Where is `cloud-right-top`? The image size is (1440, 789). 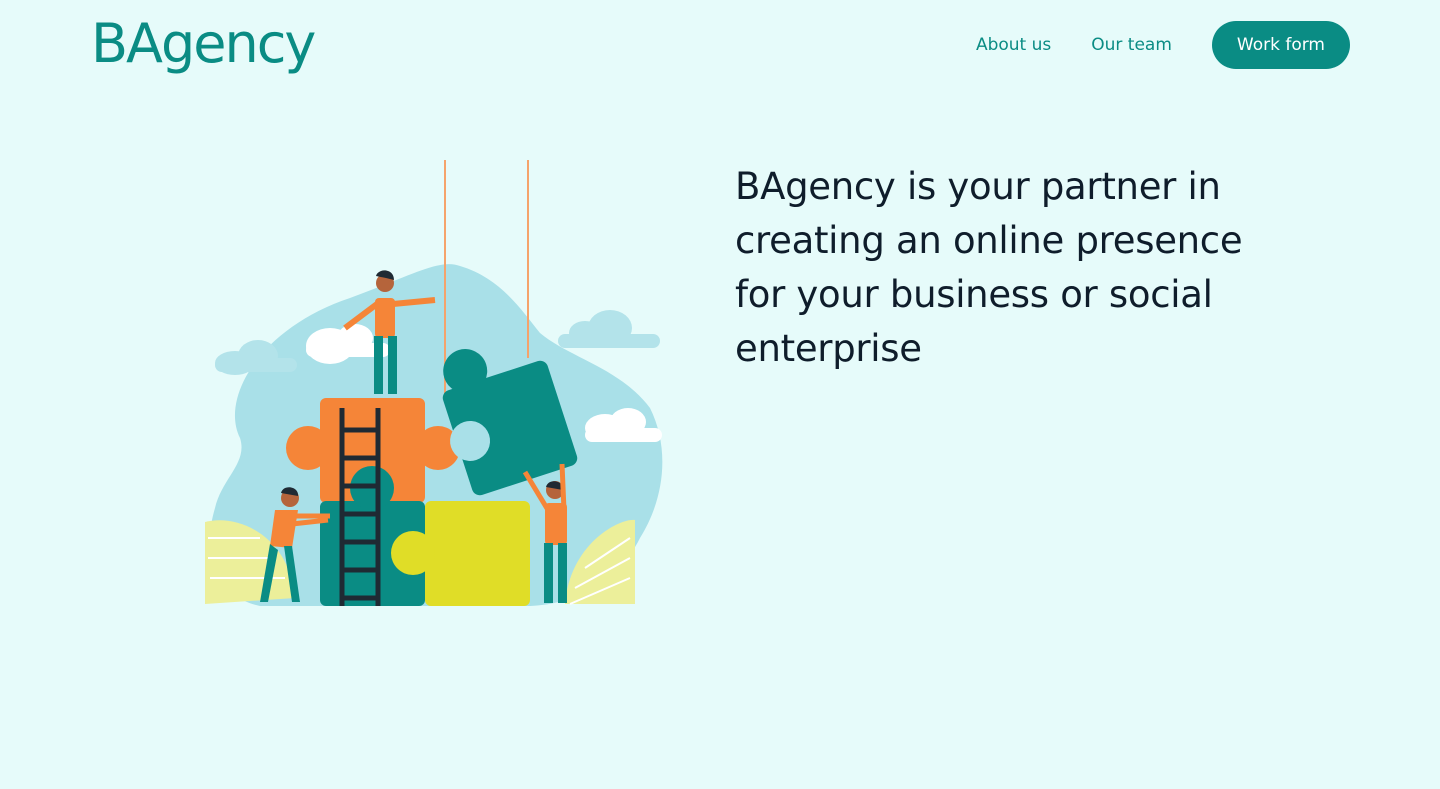
cloud-right-top is located at coordinates (609, 329).